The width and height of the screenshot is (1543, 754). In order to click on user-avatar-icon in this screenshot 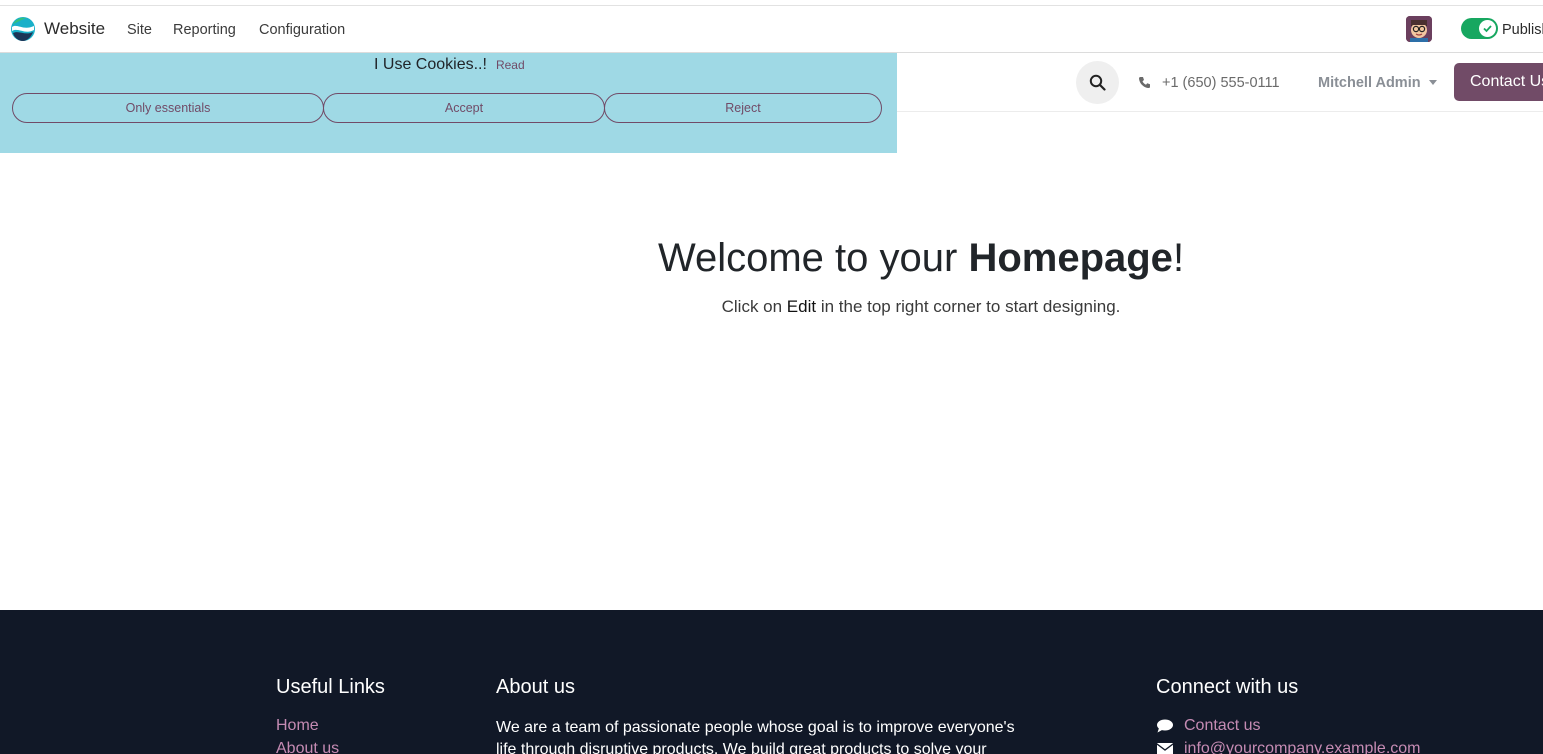, I will do `click(1419, 29)`.